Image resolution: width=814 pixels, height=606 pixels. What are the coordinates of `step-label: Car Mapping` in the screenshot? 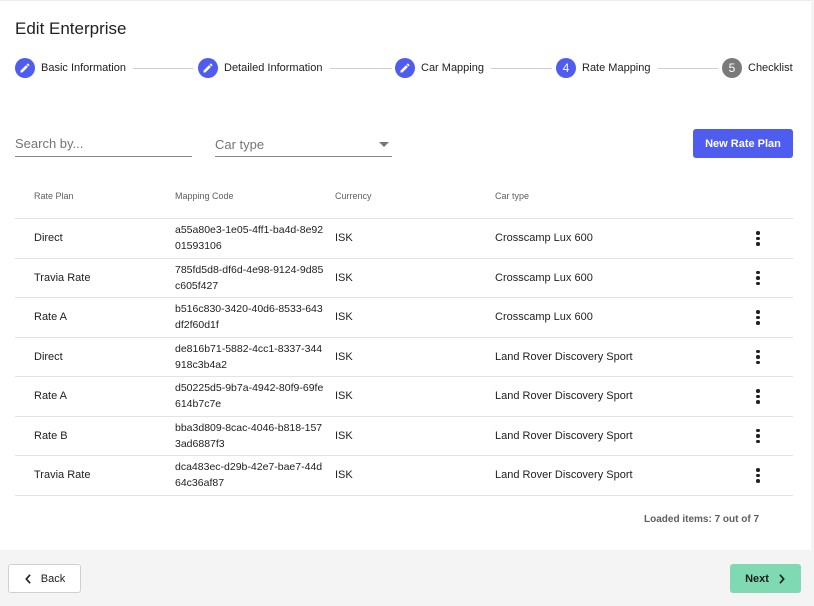 It's located at (452, 68).